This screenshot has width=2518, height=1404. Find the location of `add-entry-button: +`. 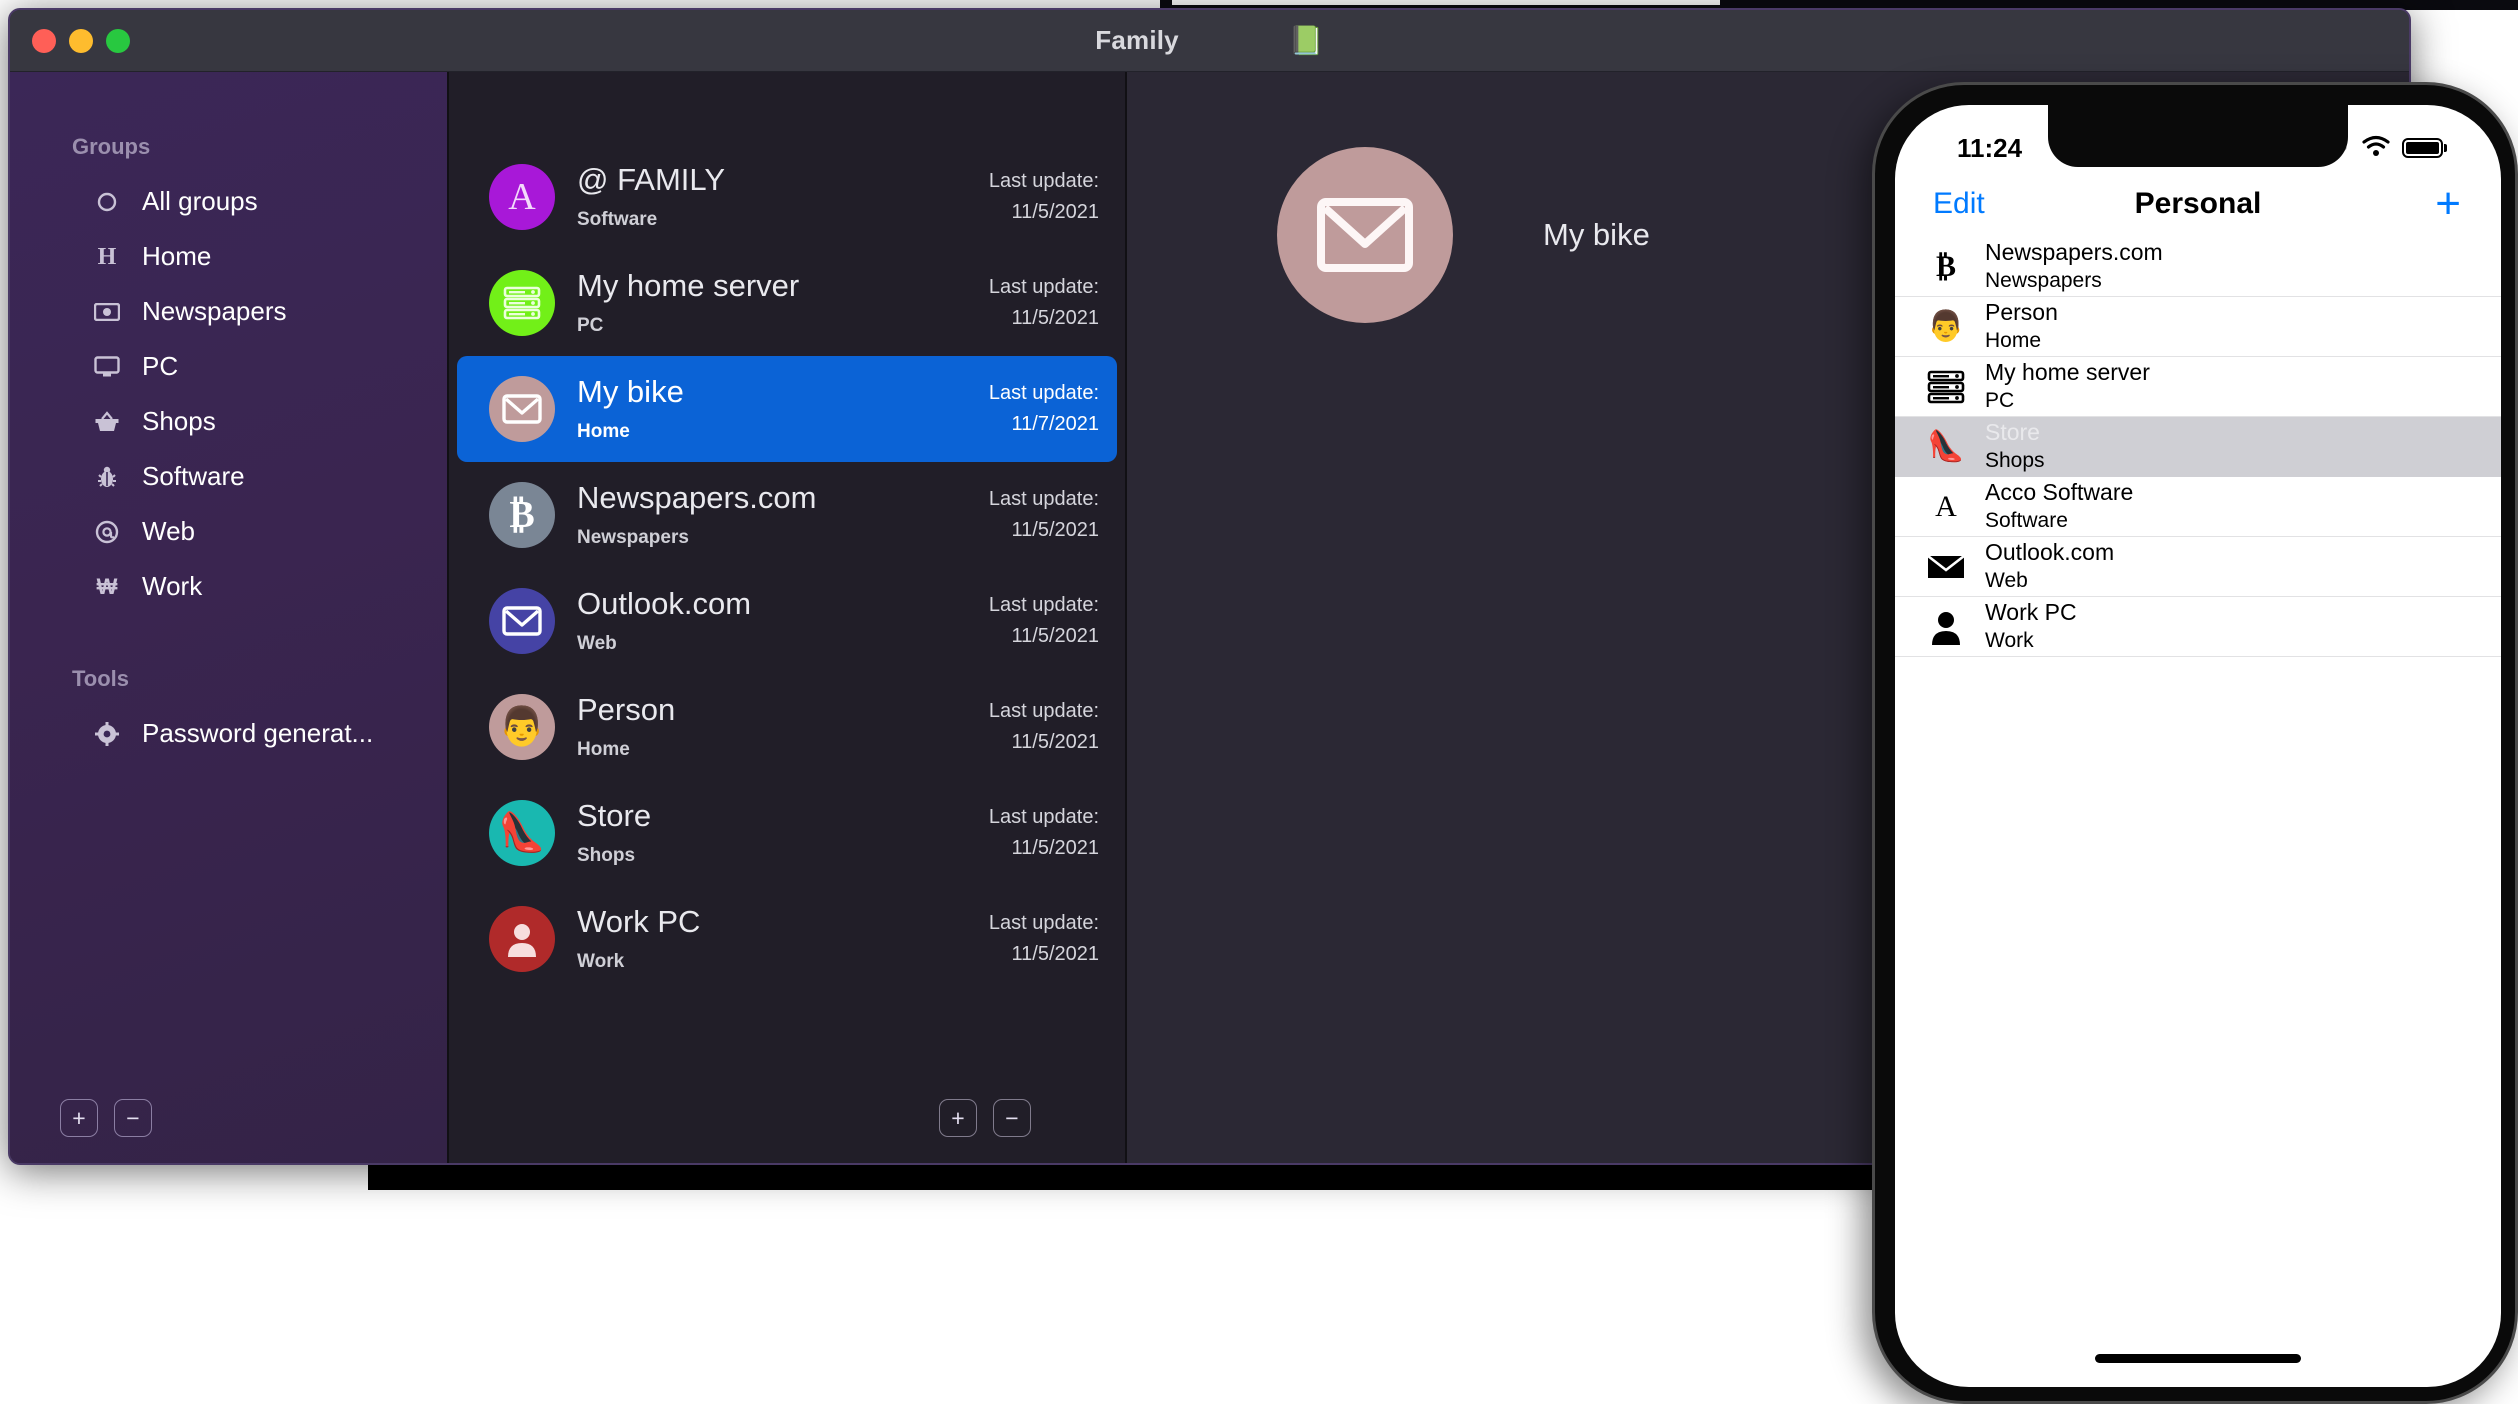

add-entry-button: + is located at coordinates (958, 1118).